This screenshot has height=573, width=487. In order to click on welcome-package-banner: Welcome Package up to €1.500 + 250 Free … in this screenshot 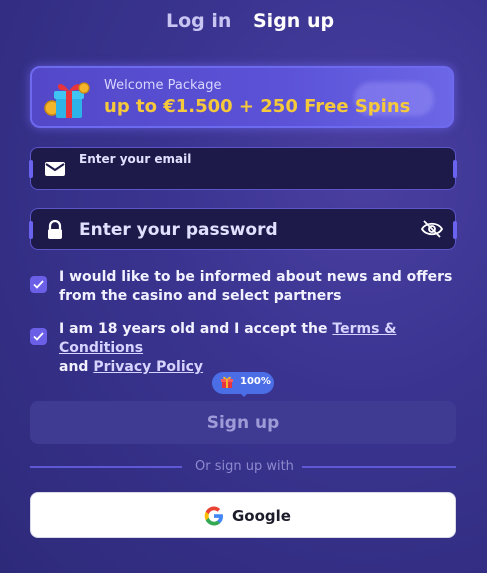, I will do `click(242, 97)`.